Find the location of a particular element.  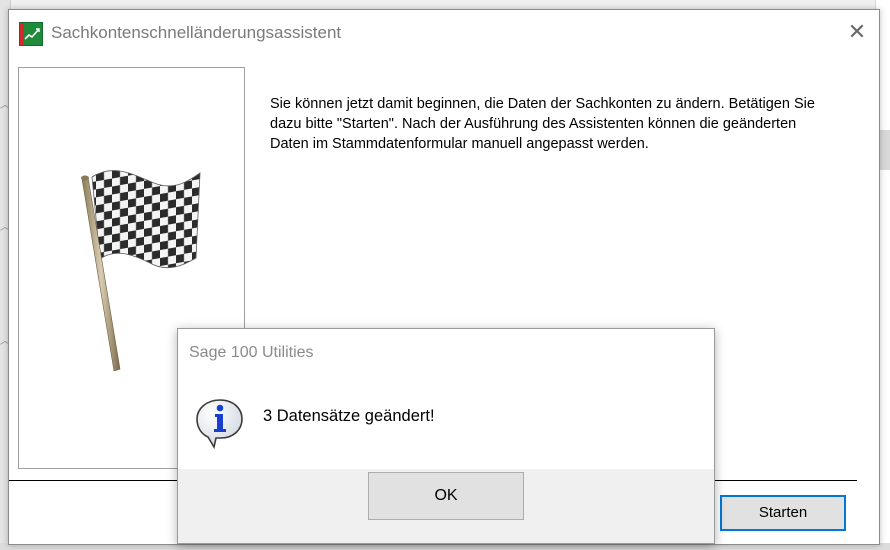

message-titlebar: Sage 100 Utilities is located at coordinates (446, 352).